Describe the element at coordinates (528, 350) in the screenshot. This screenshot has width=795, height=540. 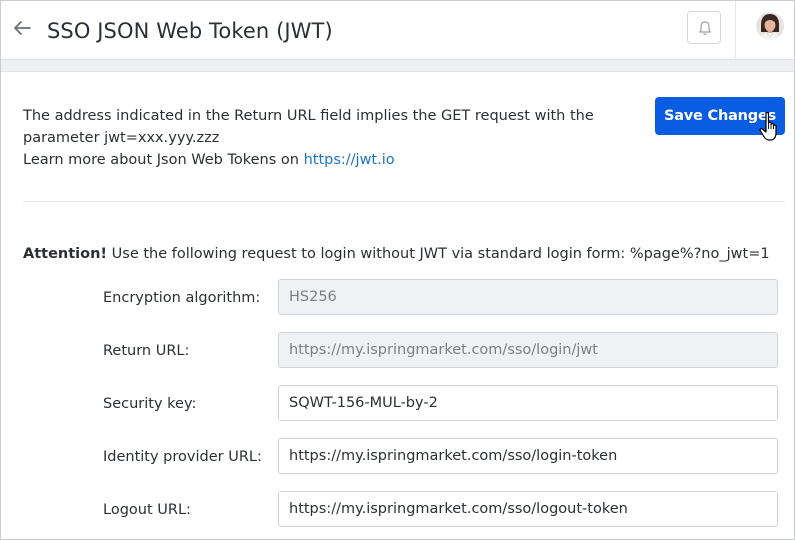
I see `return-url-field` at that location.